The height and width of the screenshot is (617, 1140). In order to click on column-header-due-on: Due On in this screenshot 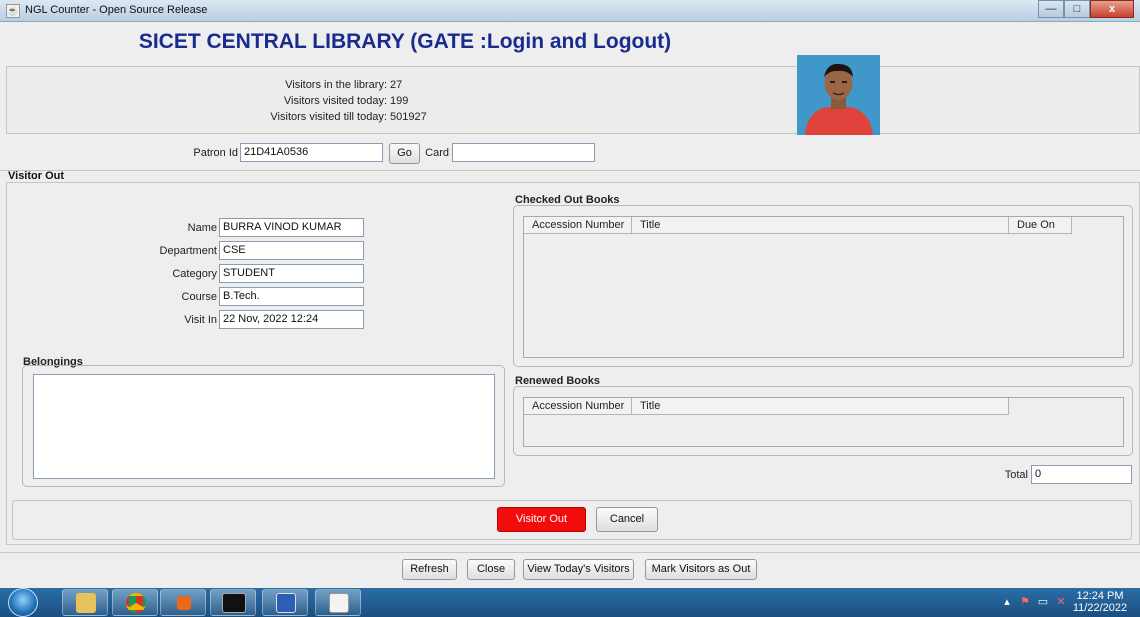, I will do `click(1040, 225)`.